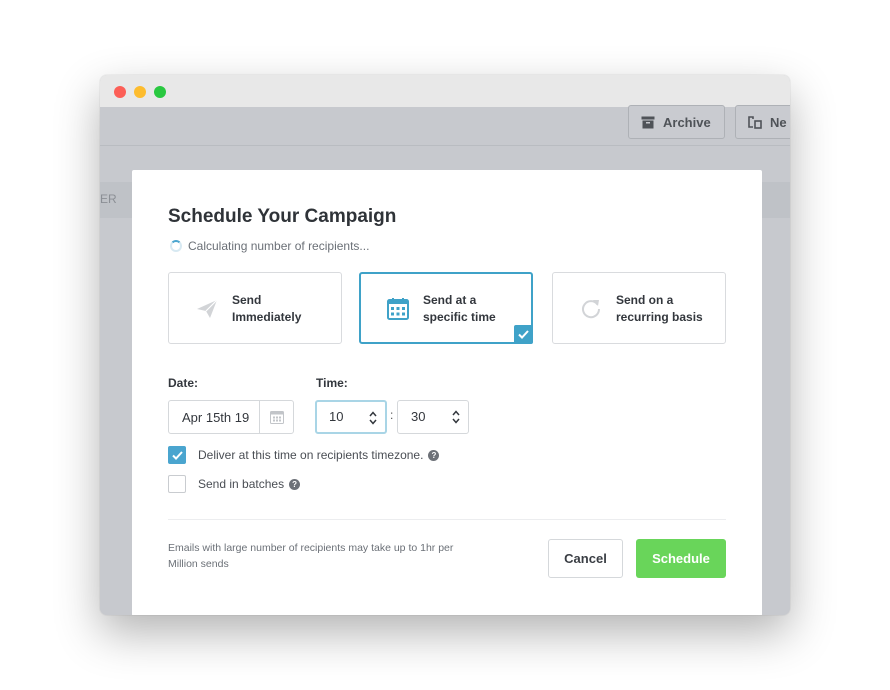 The height and width of the screenshot is (690, 890). I want to click on refresh-icon, so click(591, 309).